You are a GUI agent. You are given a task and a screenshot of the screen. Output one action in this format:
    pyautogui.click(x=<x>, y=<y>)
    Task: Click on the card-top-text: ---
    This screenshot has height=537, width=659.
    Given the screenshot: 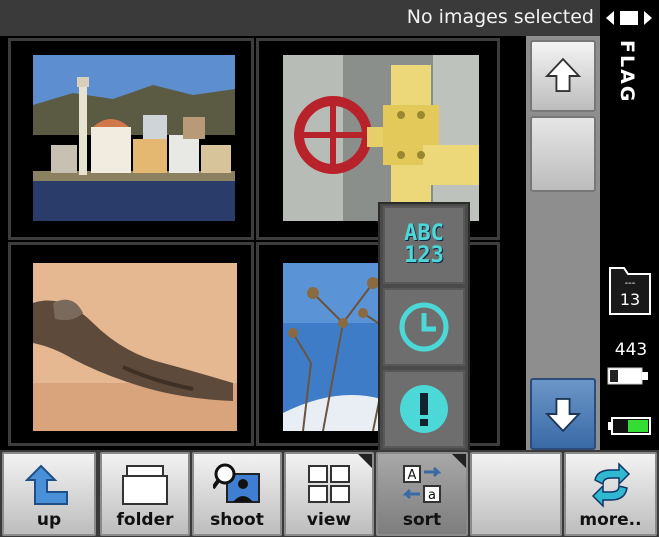 What is the action you would take?
    pyautogui.click(x=630, y=283)
    